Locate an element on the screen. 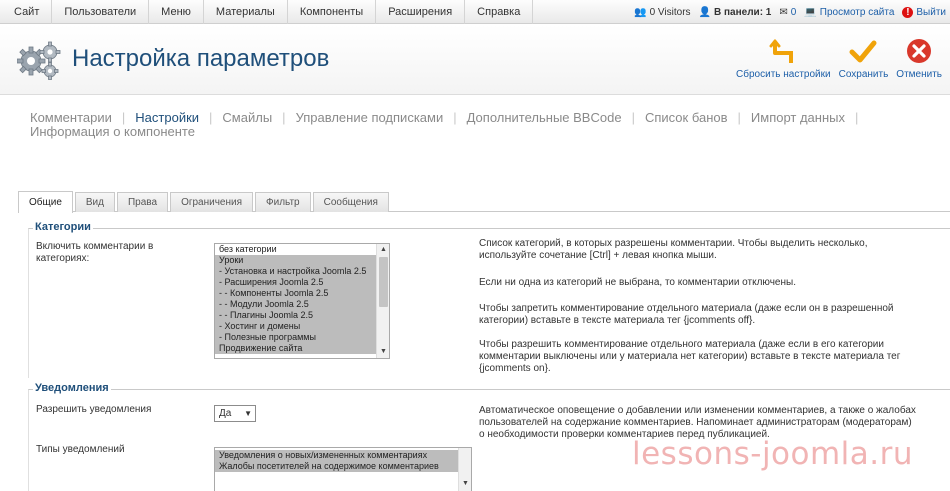  monitor-icon: 💻 is located at coordinates (810, 12).